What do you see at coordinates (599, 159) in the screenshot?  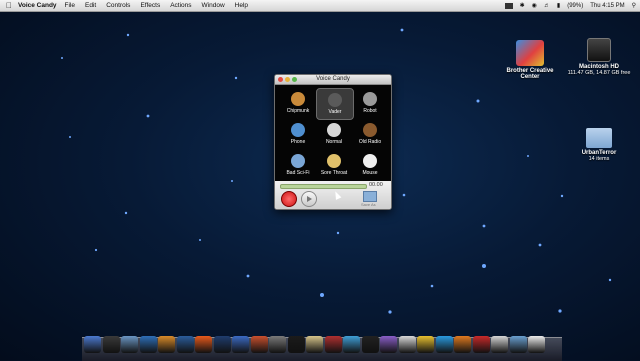 I see `urbanterror-info: 14 items` at bounding box center [599, 159].